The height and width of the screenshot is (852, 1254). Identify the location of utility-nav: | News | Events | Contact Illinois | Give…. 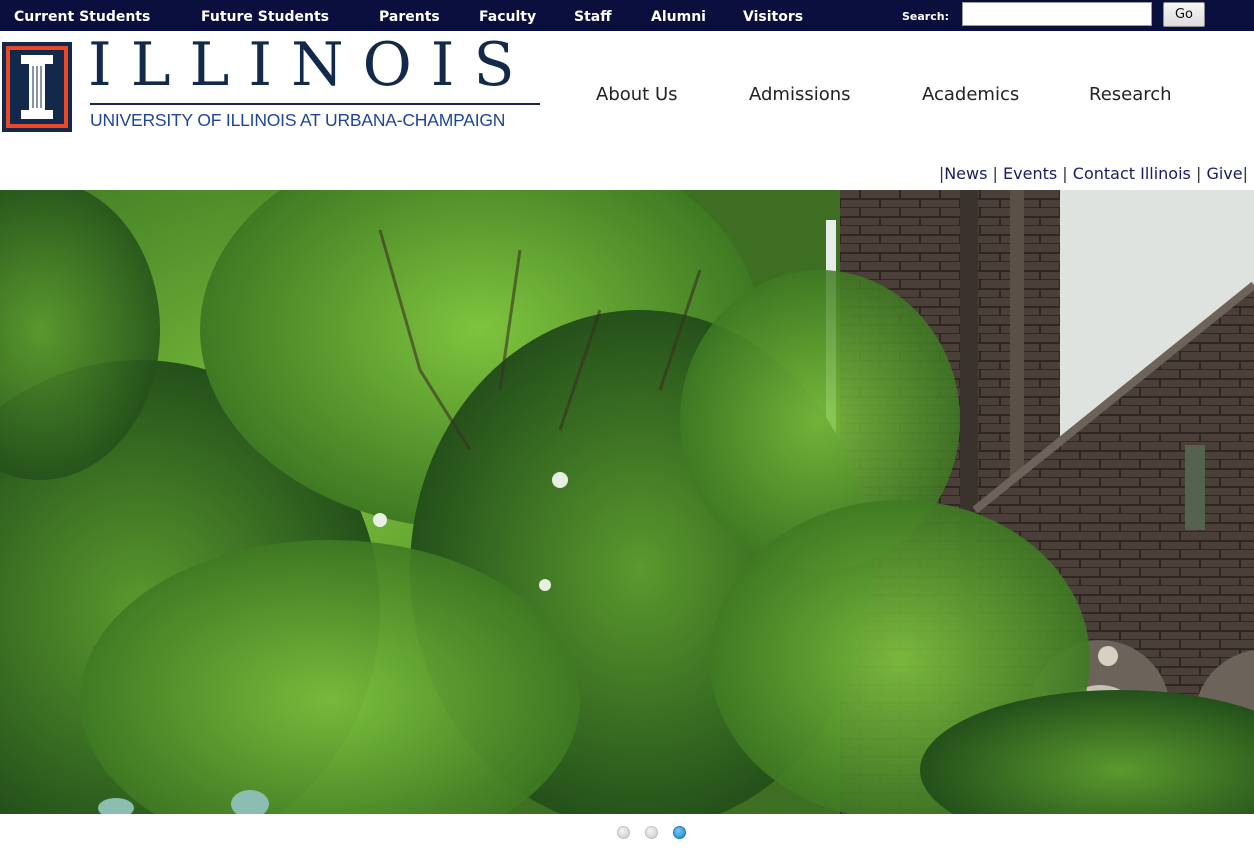
(1093, 173).